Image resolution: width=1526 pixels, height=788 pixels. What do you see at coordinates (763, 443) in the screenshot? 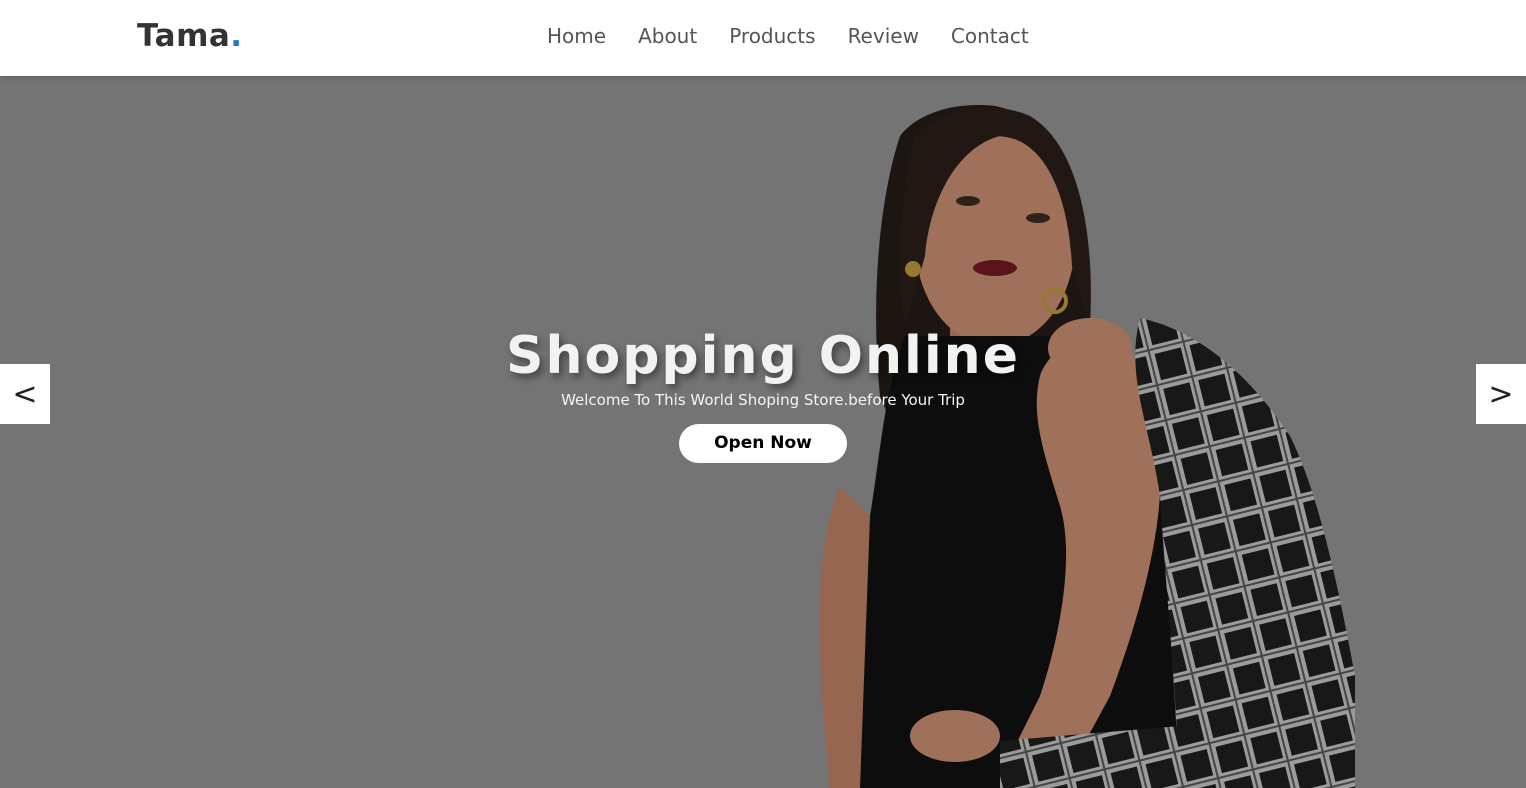
I see `open-now-button: Open Now` at bounding box center [763, 443].